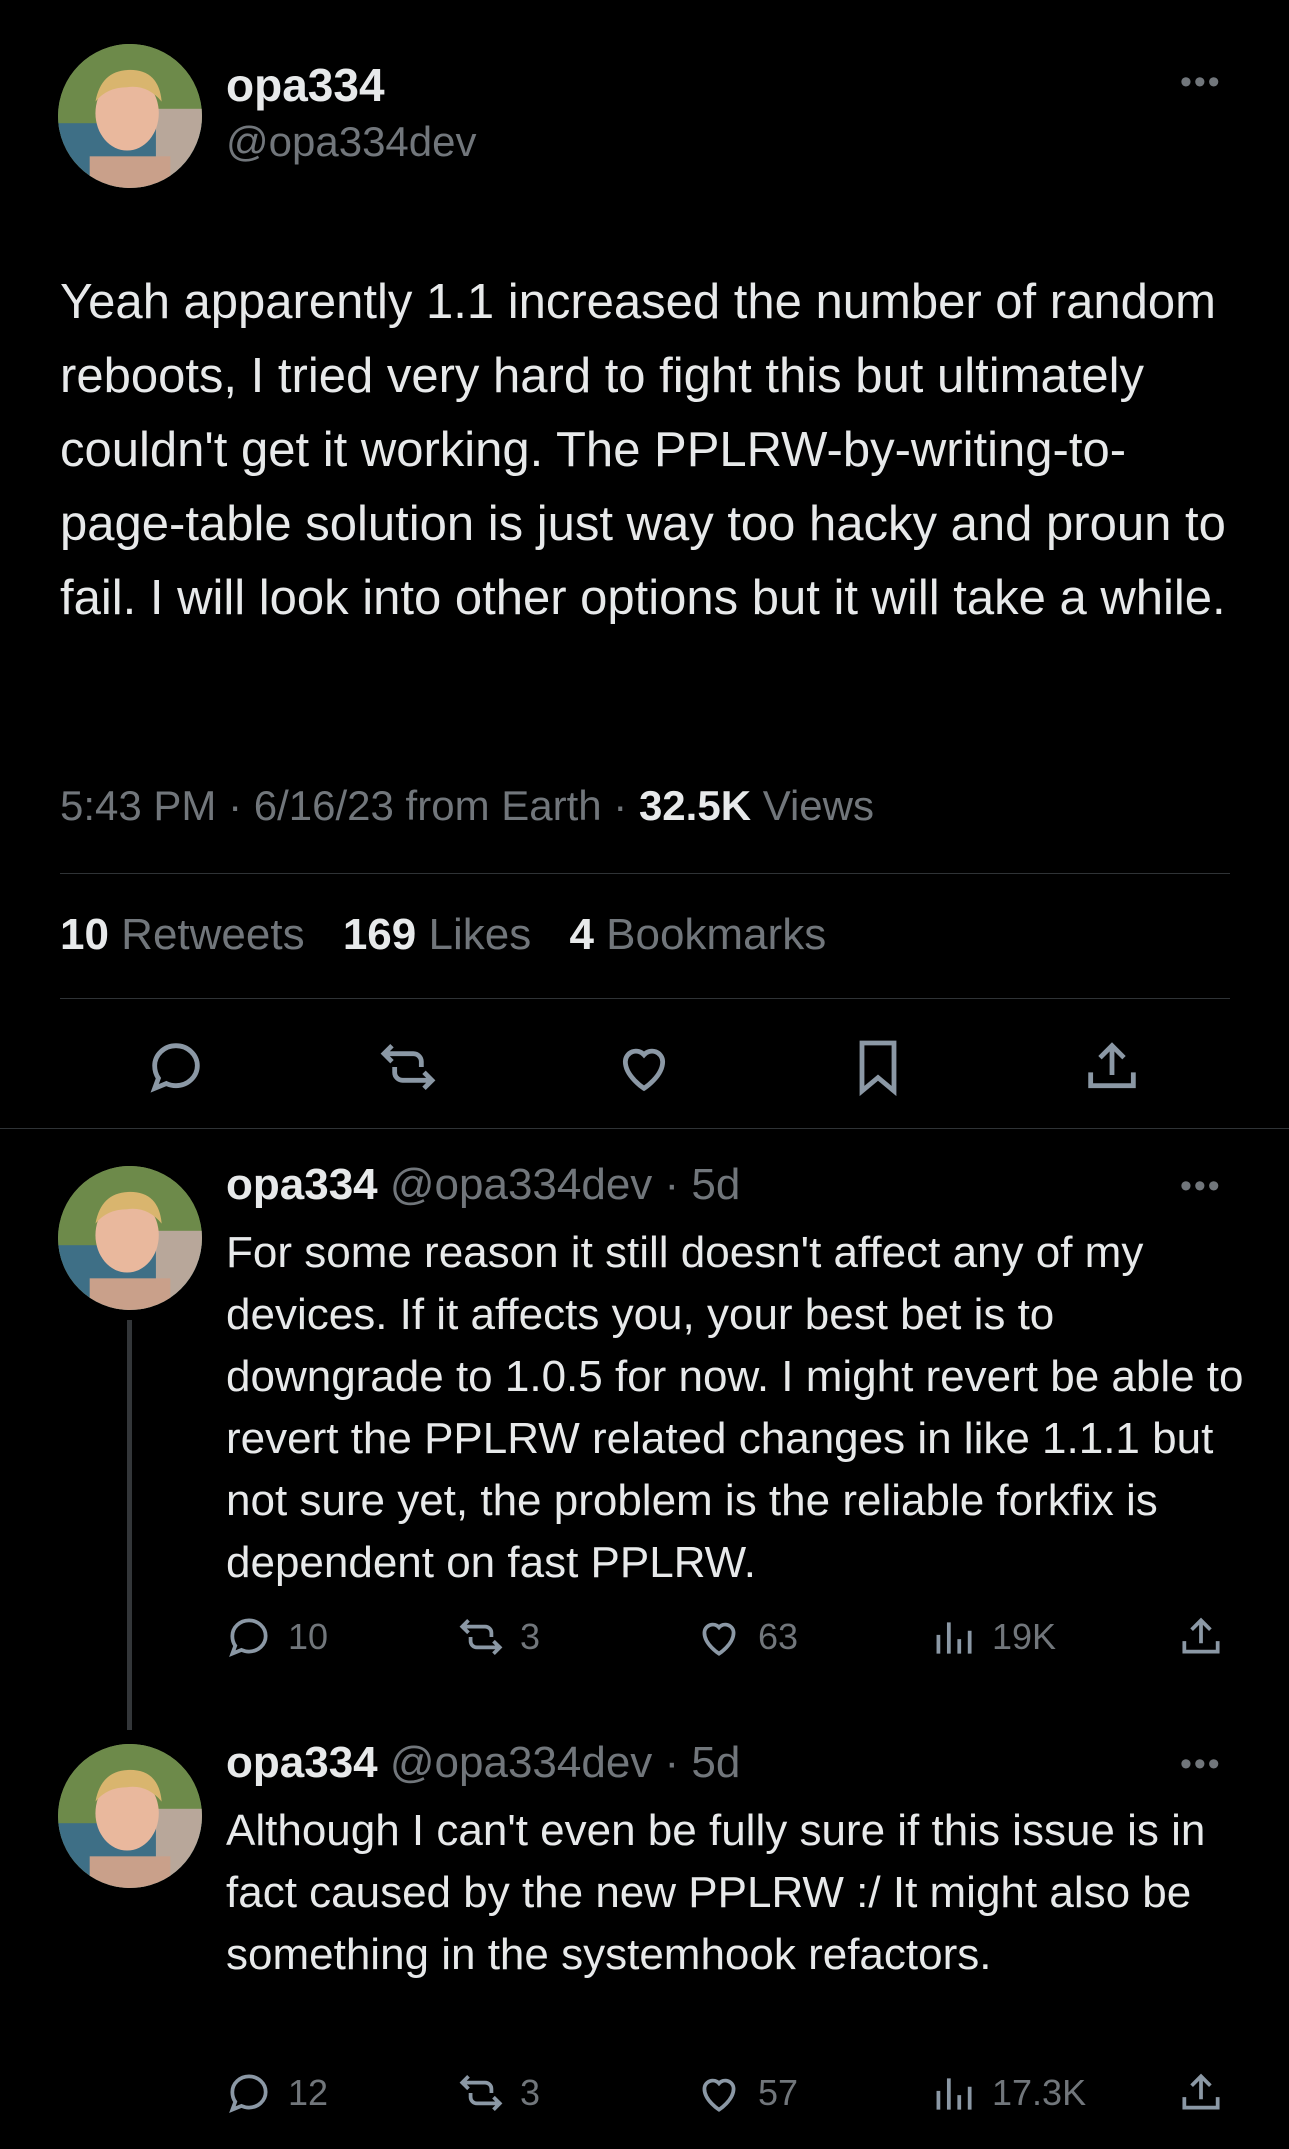 The width and height of the screenshot is (1289, 2149). I want to click on thread-line, so click(129, 1525).